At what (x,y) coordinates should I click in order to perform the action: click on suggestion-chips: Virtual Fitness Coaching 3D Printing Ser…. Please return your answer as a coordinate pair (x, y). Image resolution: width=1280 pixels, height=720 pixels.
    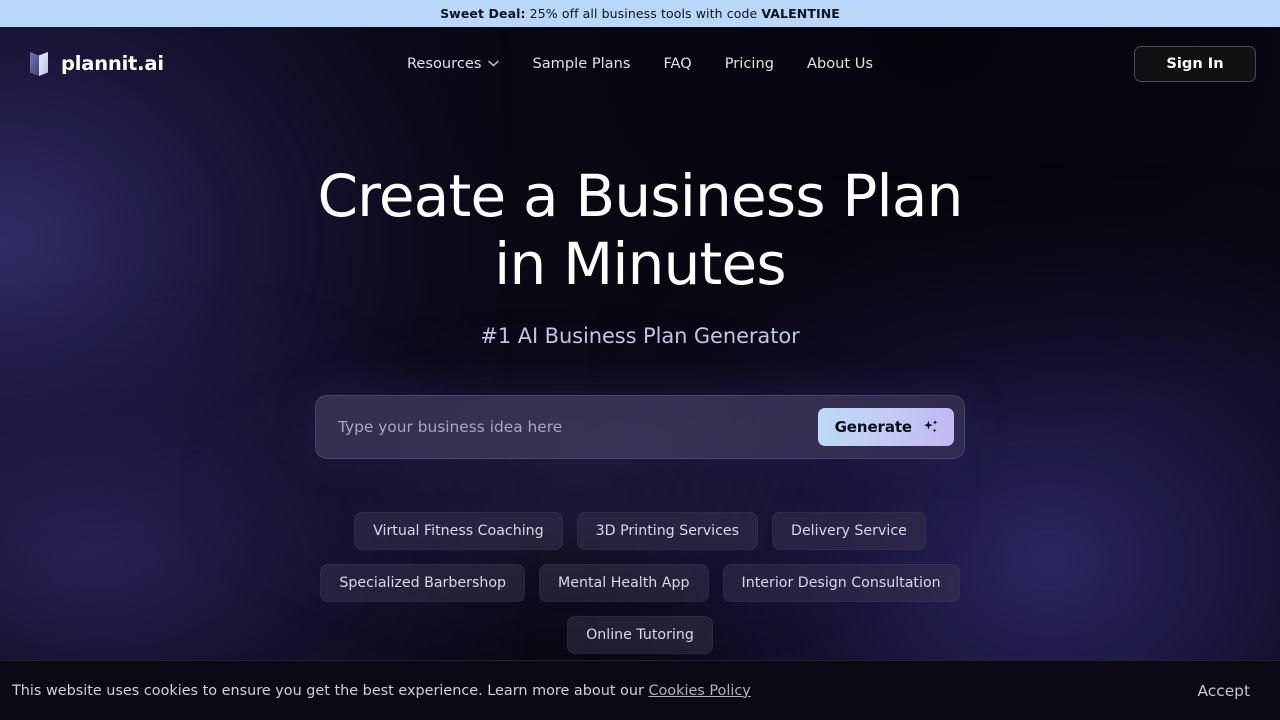
    Looking at the image, I should click on (640, 583).